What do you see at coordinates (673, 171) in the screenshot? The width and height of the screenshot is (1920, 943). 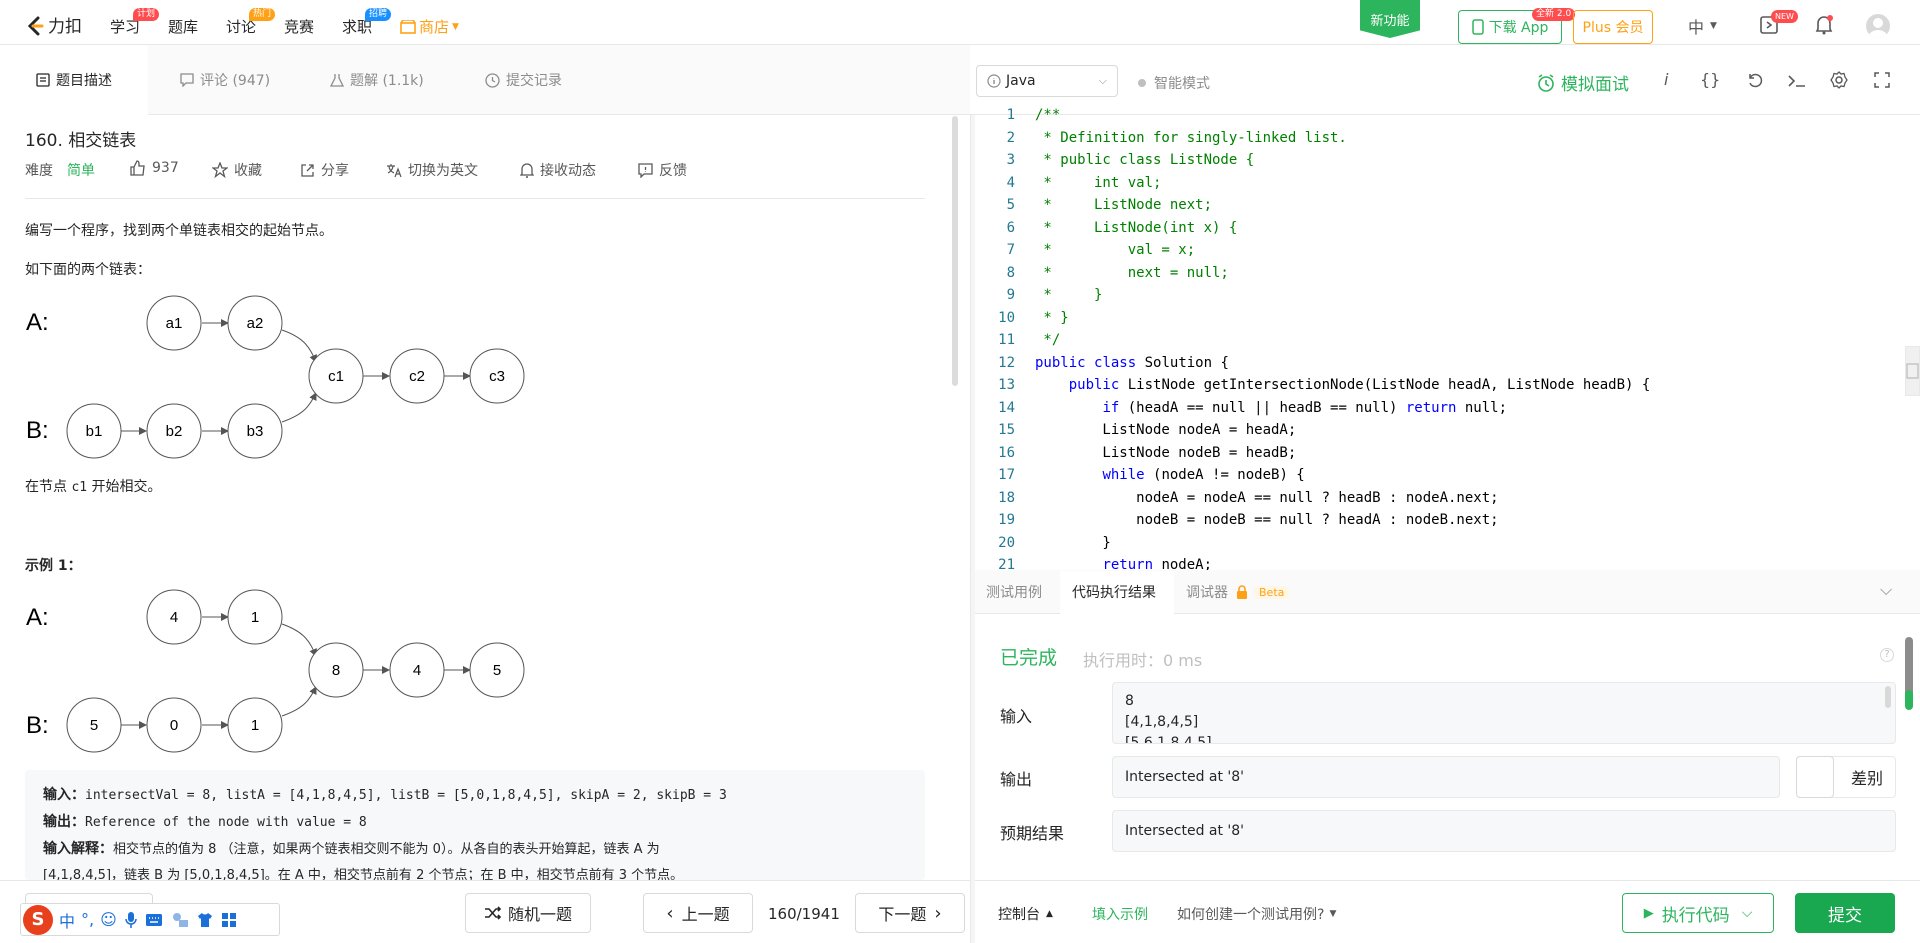 I see `feedback-label: 反馈` at bounding box center [673, 171].